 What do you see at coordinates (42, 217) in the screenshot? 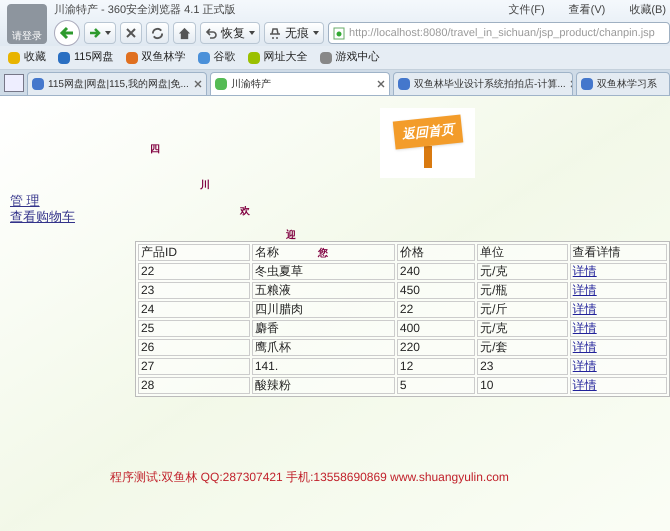
I see `nav-link: 查看购物车` at bounding box center [42, 217].